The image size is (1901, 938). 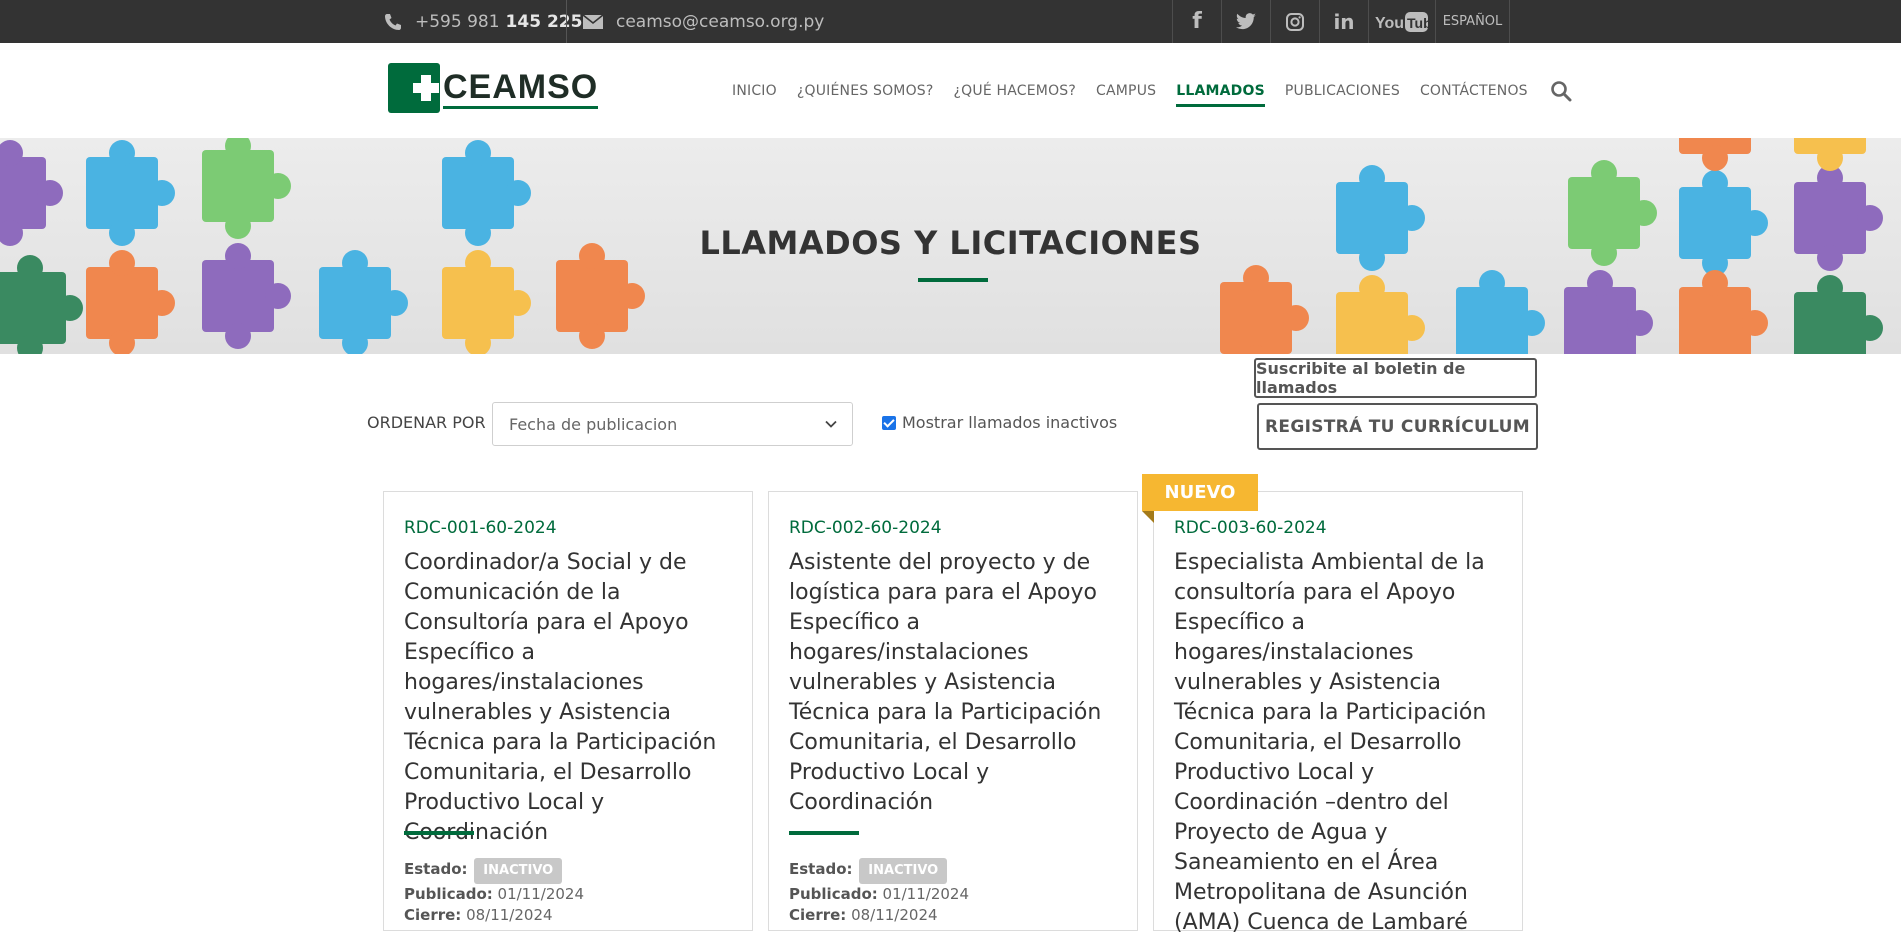 I want to click on youtube-icon: YouTube, so click(x=1401, y=21).